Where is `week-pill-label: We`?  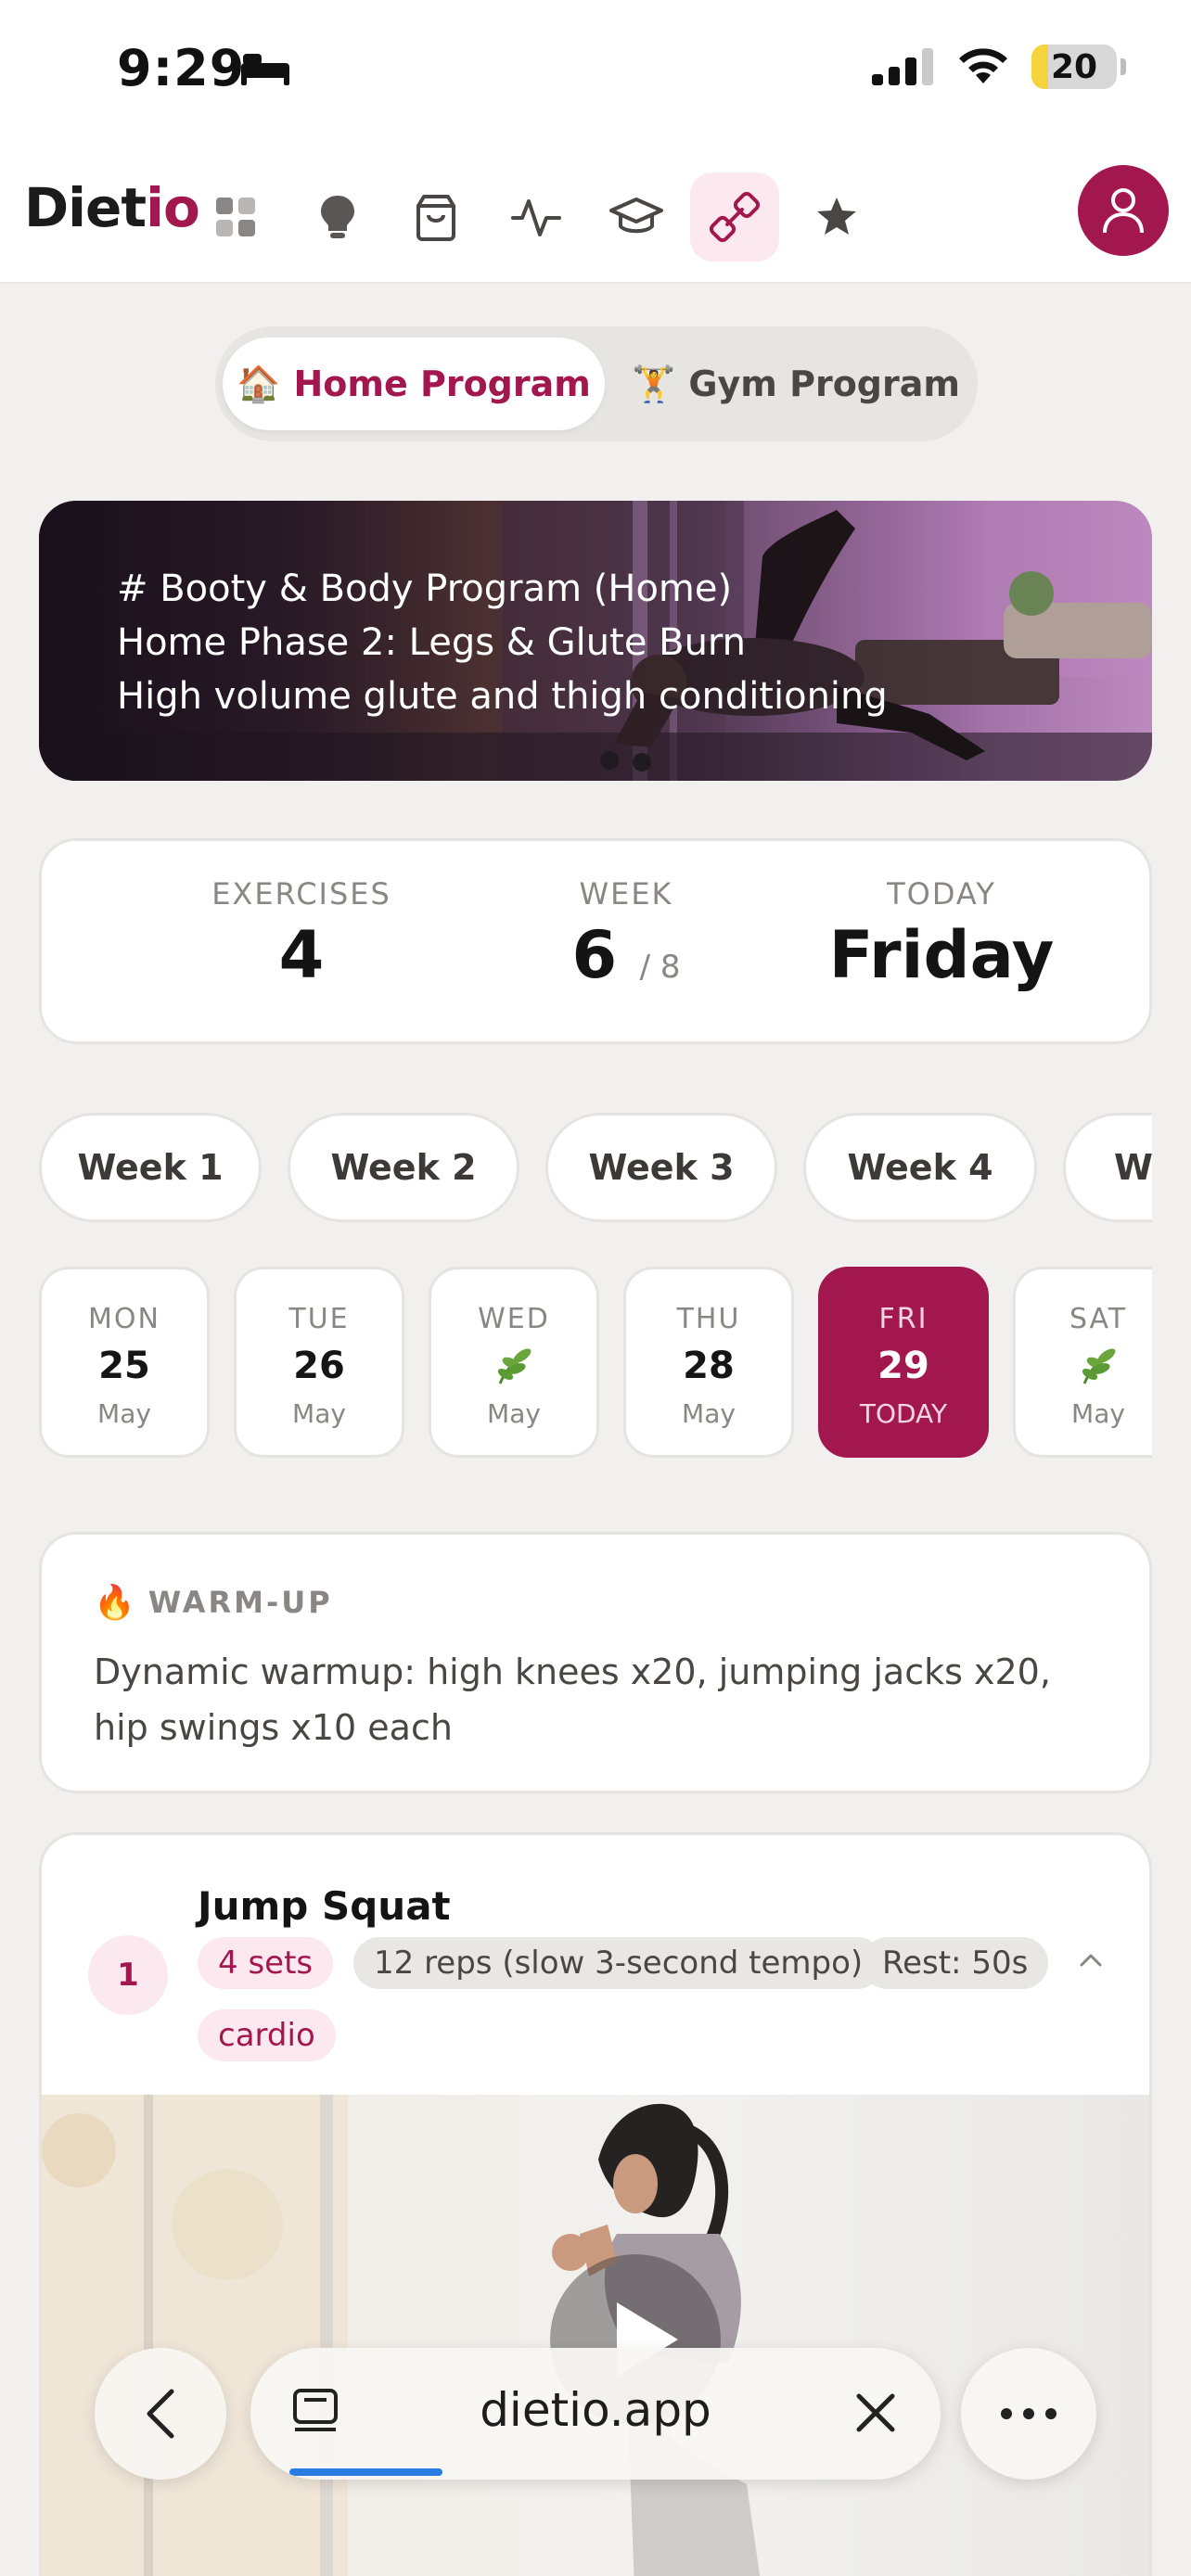 week-pill-label: We is located at coordinates (1133, 1167).